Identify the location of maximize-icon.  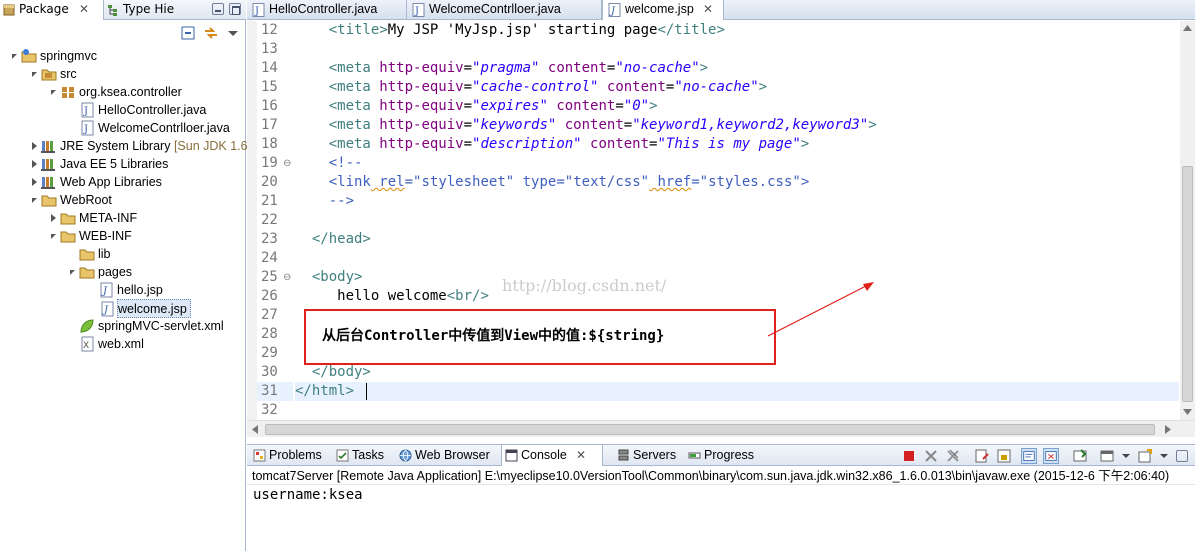
(235, 9).